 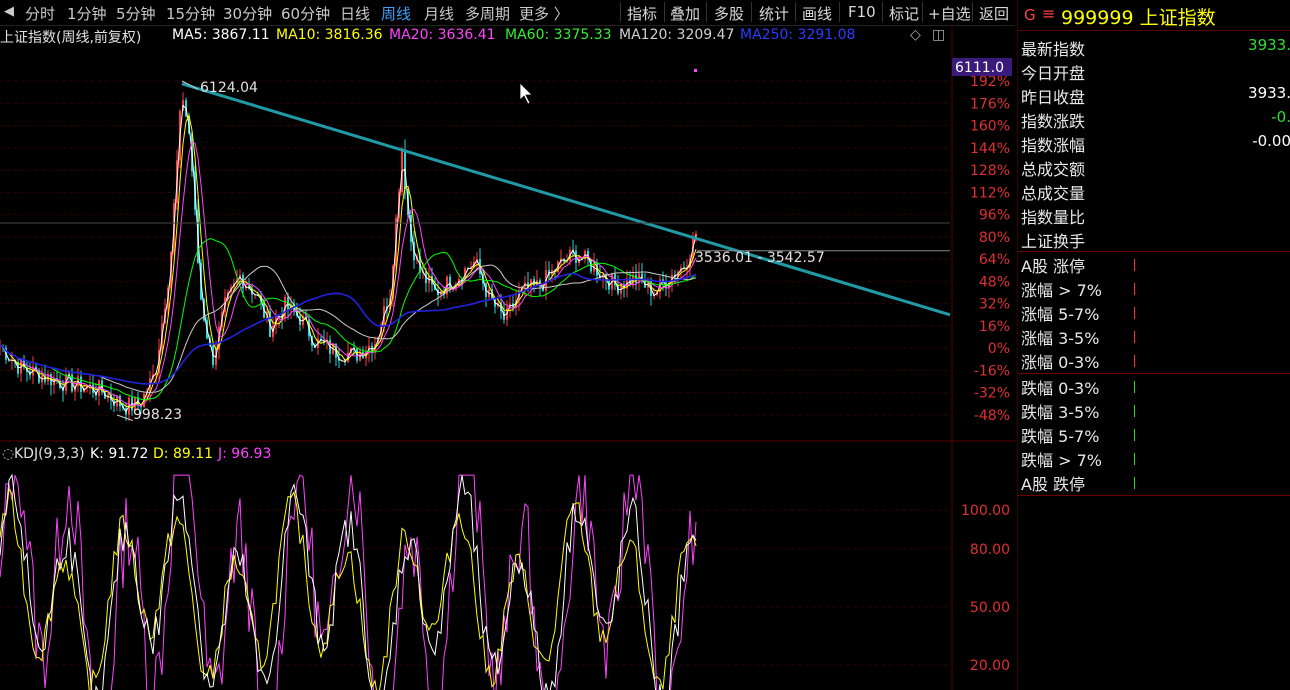 What do you see at coordinates (990, 193) in the screenshot?
I see `y-tick-label: 112%` at bounding box center [990, 193].